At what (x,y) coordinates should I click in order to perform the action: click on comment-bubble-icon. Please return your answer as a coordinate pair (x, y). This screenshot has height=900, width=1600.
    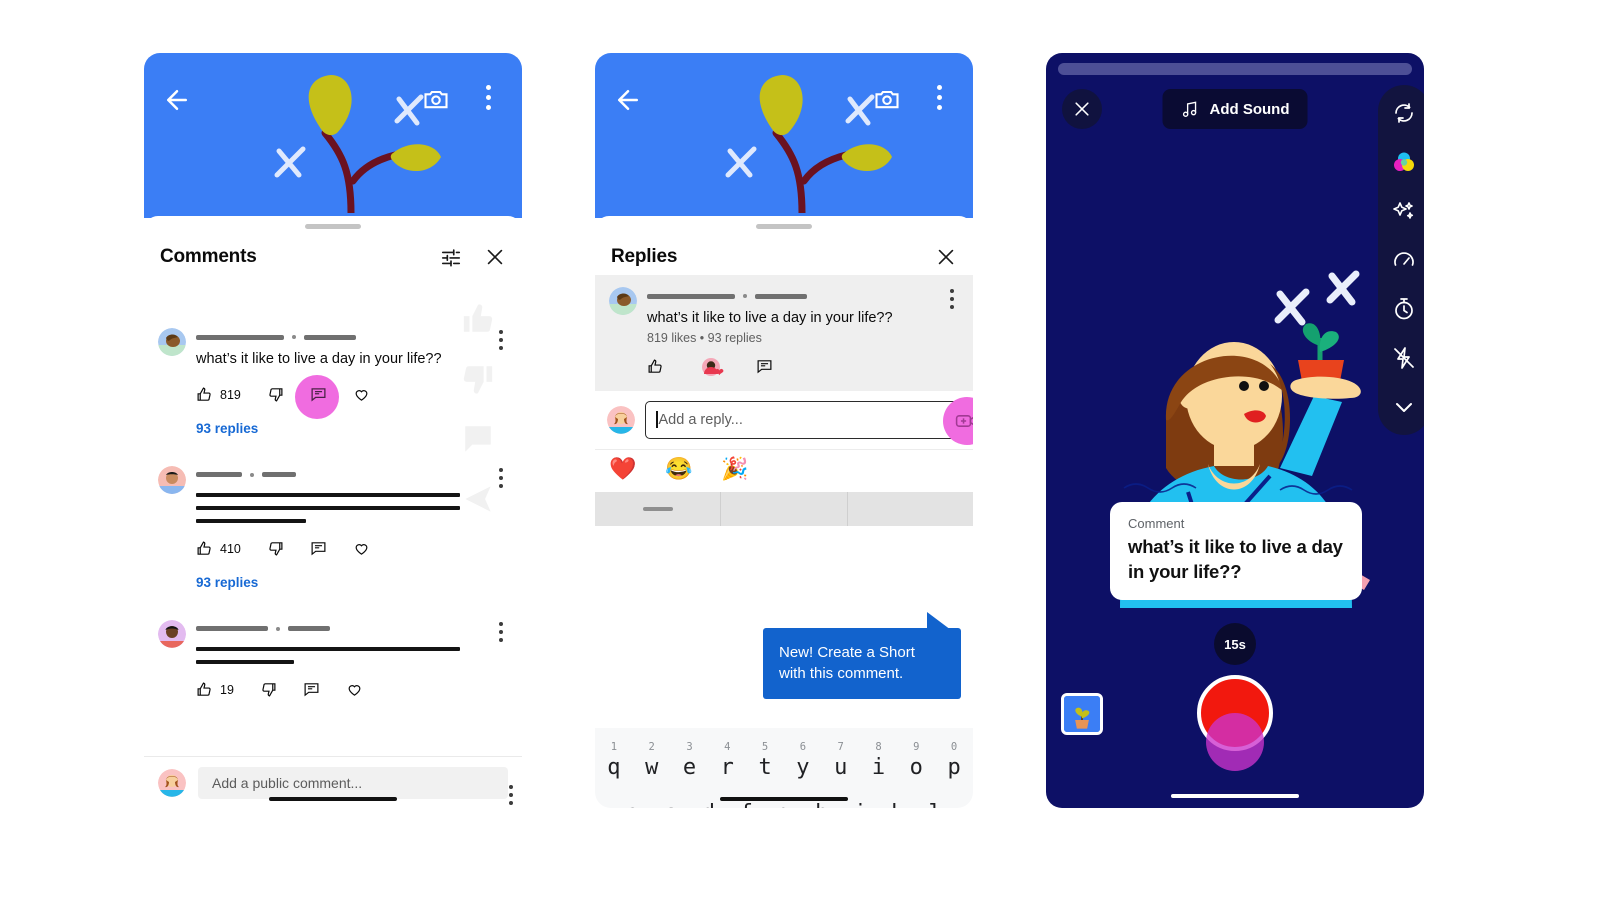
    Looking at the image, I should click on (311, 690).